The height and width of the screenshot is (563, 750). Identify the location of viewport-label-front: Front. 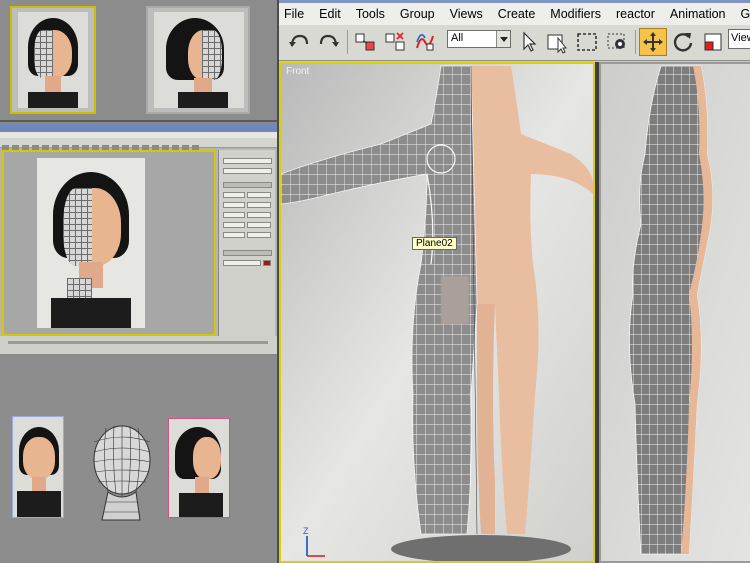
(297, 71).